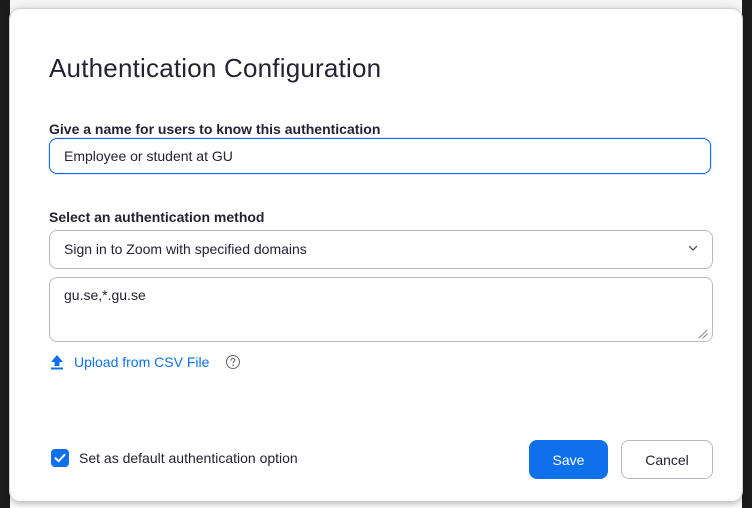 The image size is (752, 508). What do you see at coordinates (188, 458) in the screenshot?
I see `default-option-label: Set as default authentication option` at bounding box center [188, 458].